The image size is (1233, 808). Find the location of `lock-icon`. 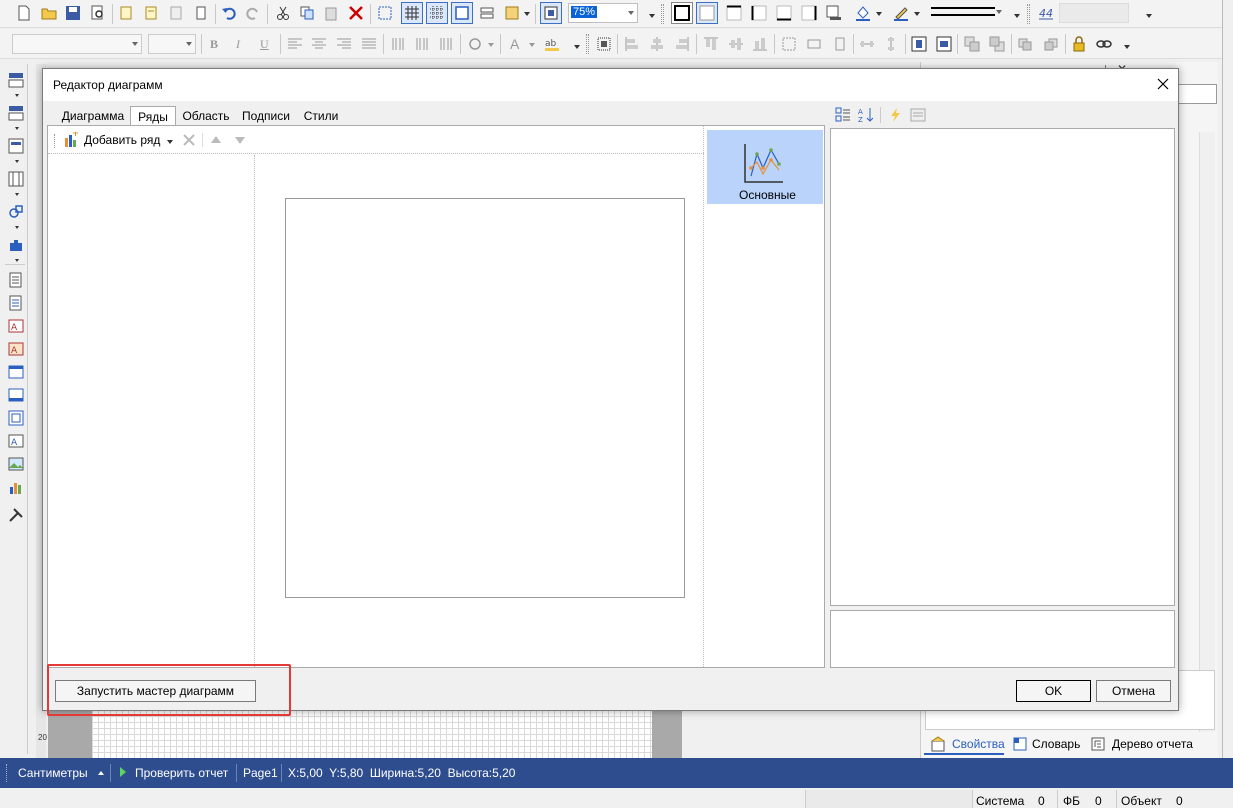

lock-icon is located at coordinates (1079, 44).